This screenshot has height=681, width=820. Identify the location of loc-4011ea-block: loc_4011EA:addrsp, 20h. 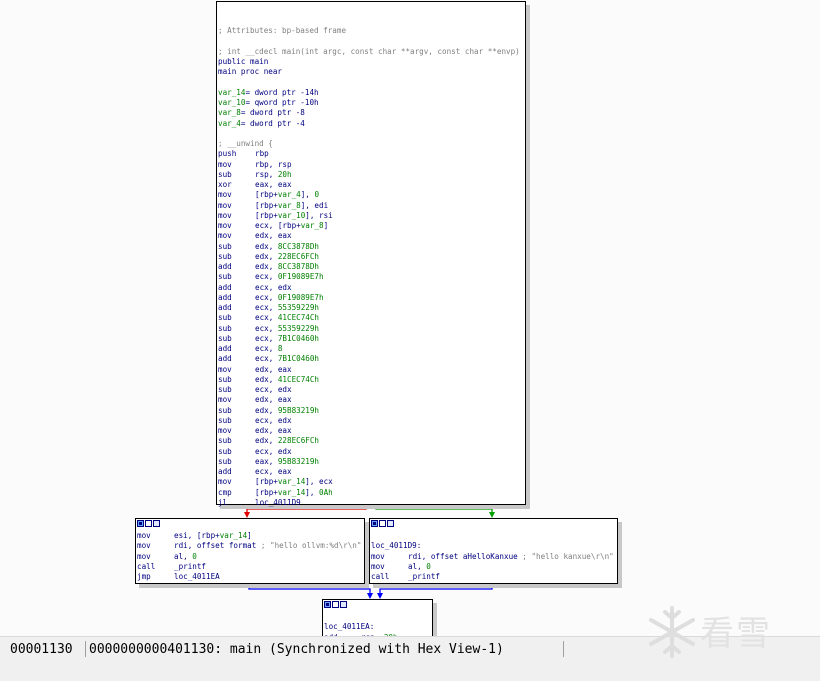
(377, 617).